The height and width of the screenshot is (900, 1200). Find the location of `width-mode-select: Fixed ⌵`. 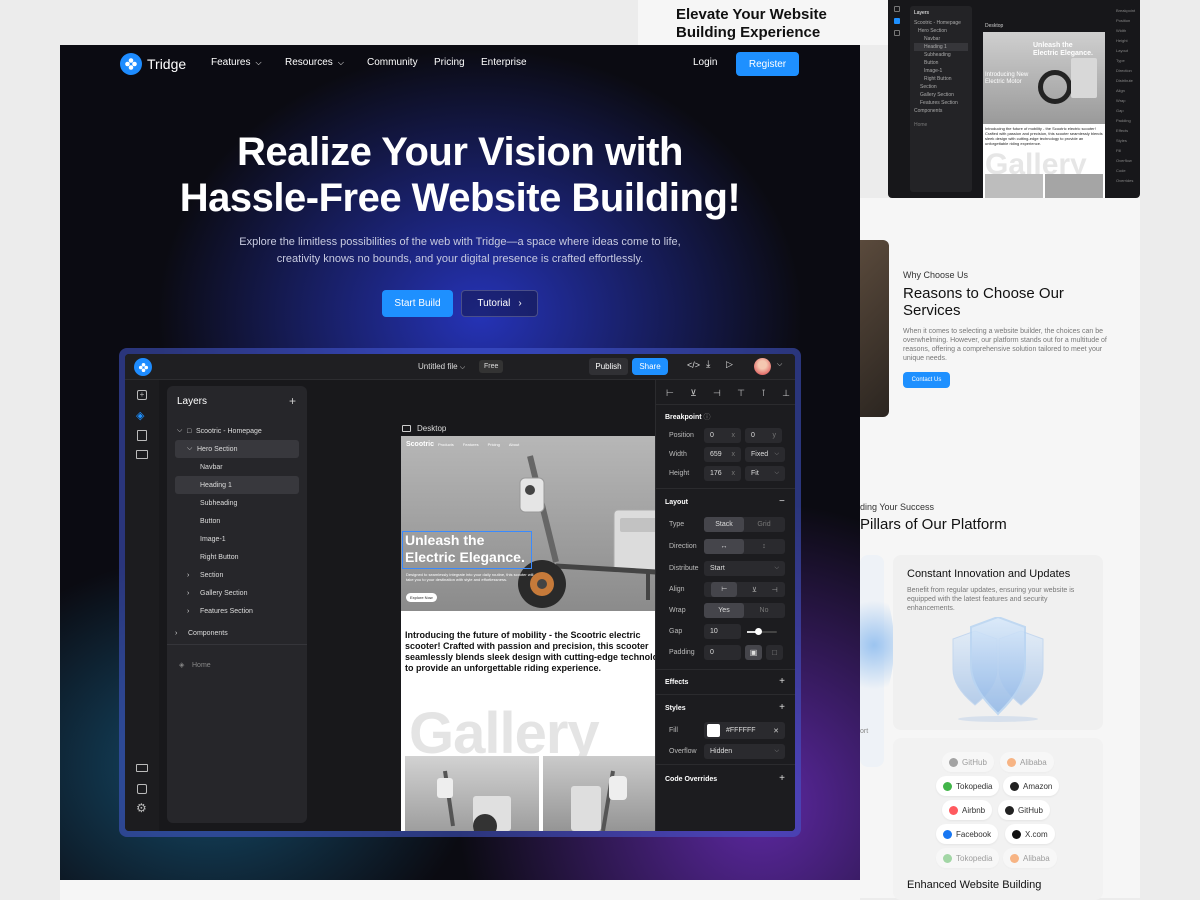

width-mode-select: Fixed ⌵ is located at coordinates (765, 454).